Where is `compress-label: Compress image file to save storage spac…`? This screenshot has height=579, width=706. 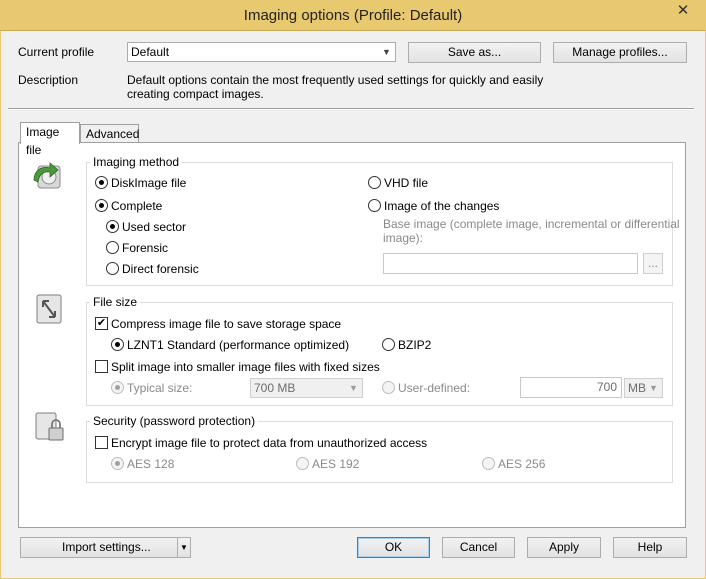 compress-label: Compress image file to save storage spac… is located at coordinates (226, 324).